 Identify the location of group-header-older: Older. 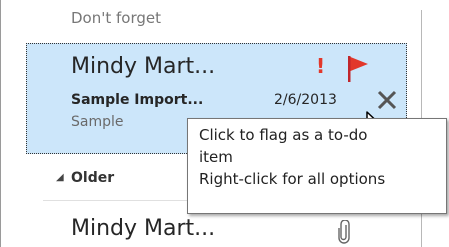
(92, 178).